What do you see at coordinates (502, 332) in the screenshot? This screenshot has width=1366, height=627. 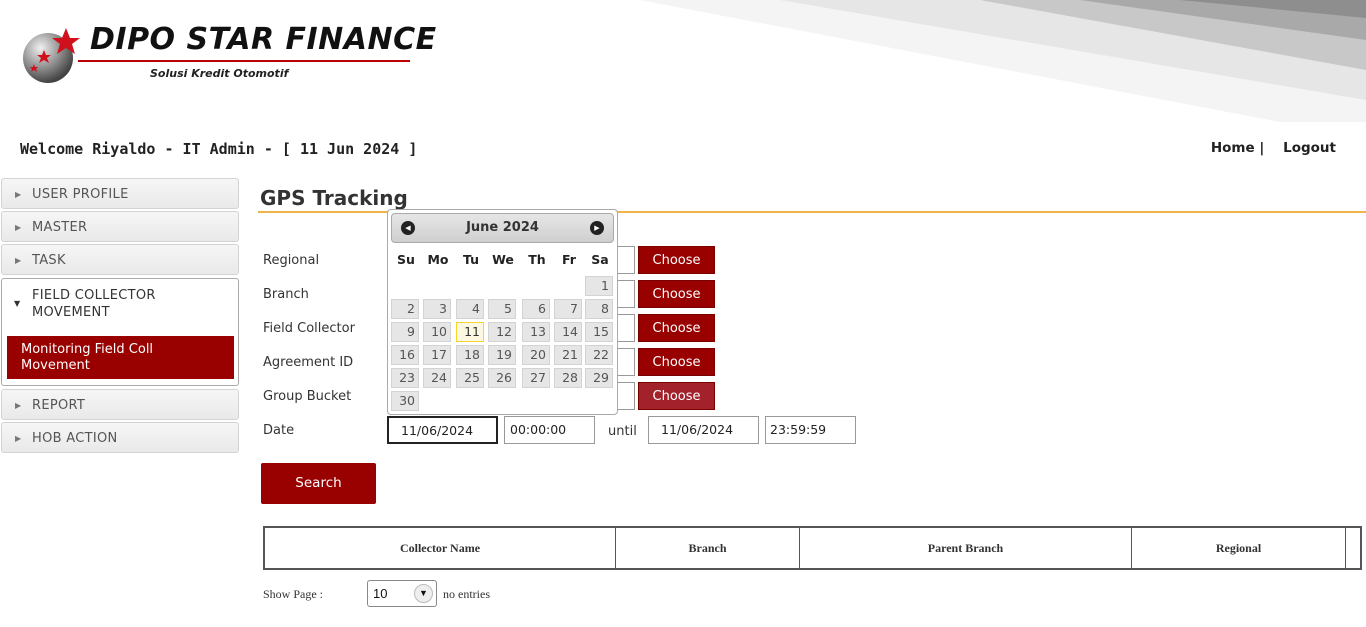 I see `datepicker-day: 12` at bounding box center [502, 332].